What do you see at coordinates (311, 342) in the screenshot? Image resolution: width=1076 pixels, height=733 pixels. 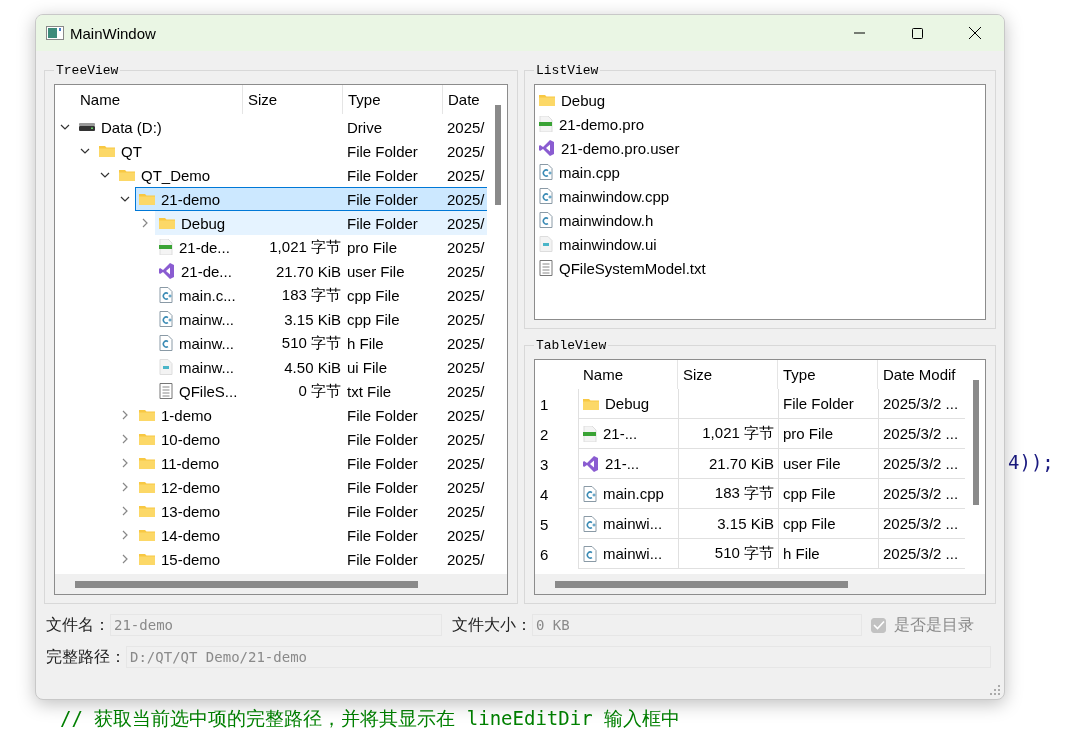 I see `file-size: 510 字节` at bounding box center [311, 342].